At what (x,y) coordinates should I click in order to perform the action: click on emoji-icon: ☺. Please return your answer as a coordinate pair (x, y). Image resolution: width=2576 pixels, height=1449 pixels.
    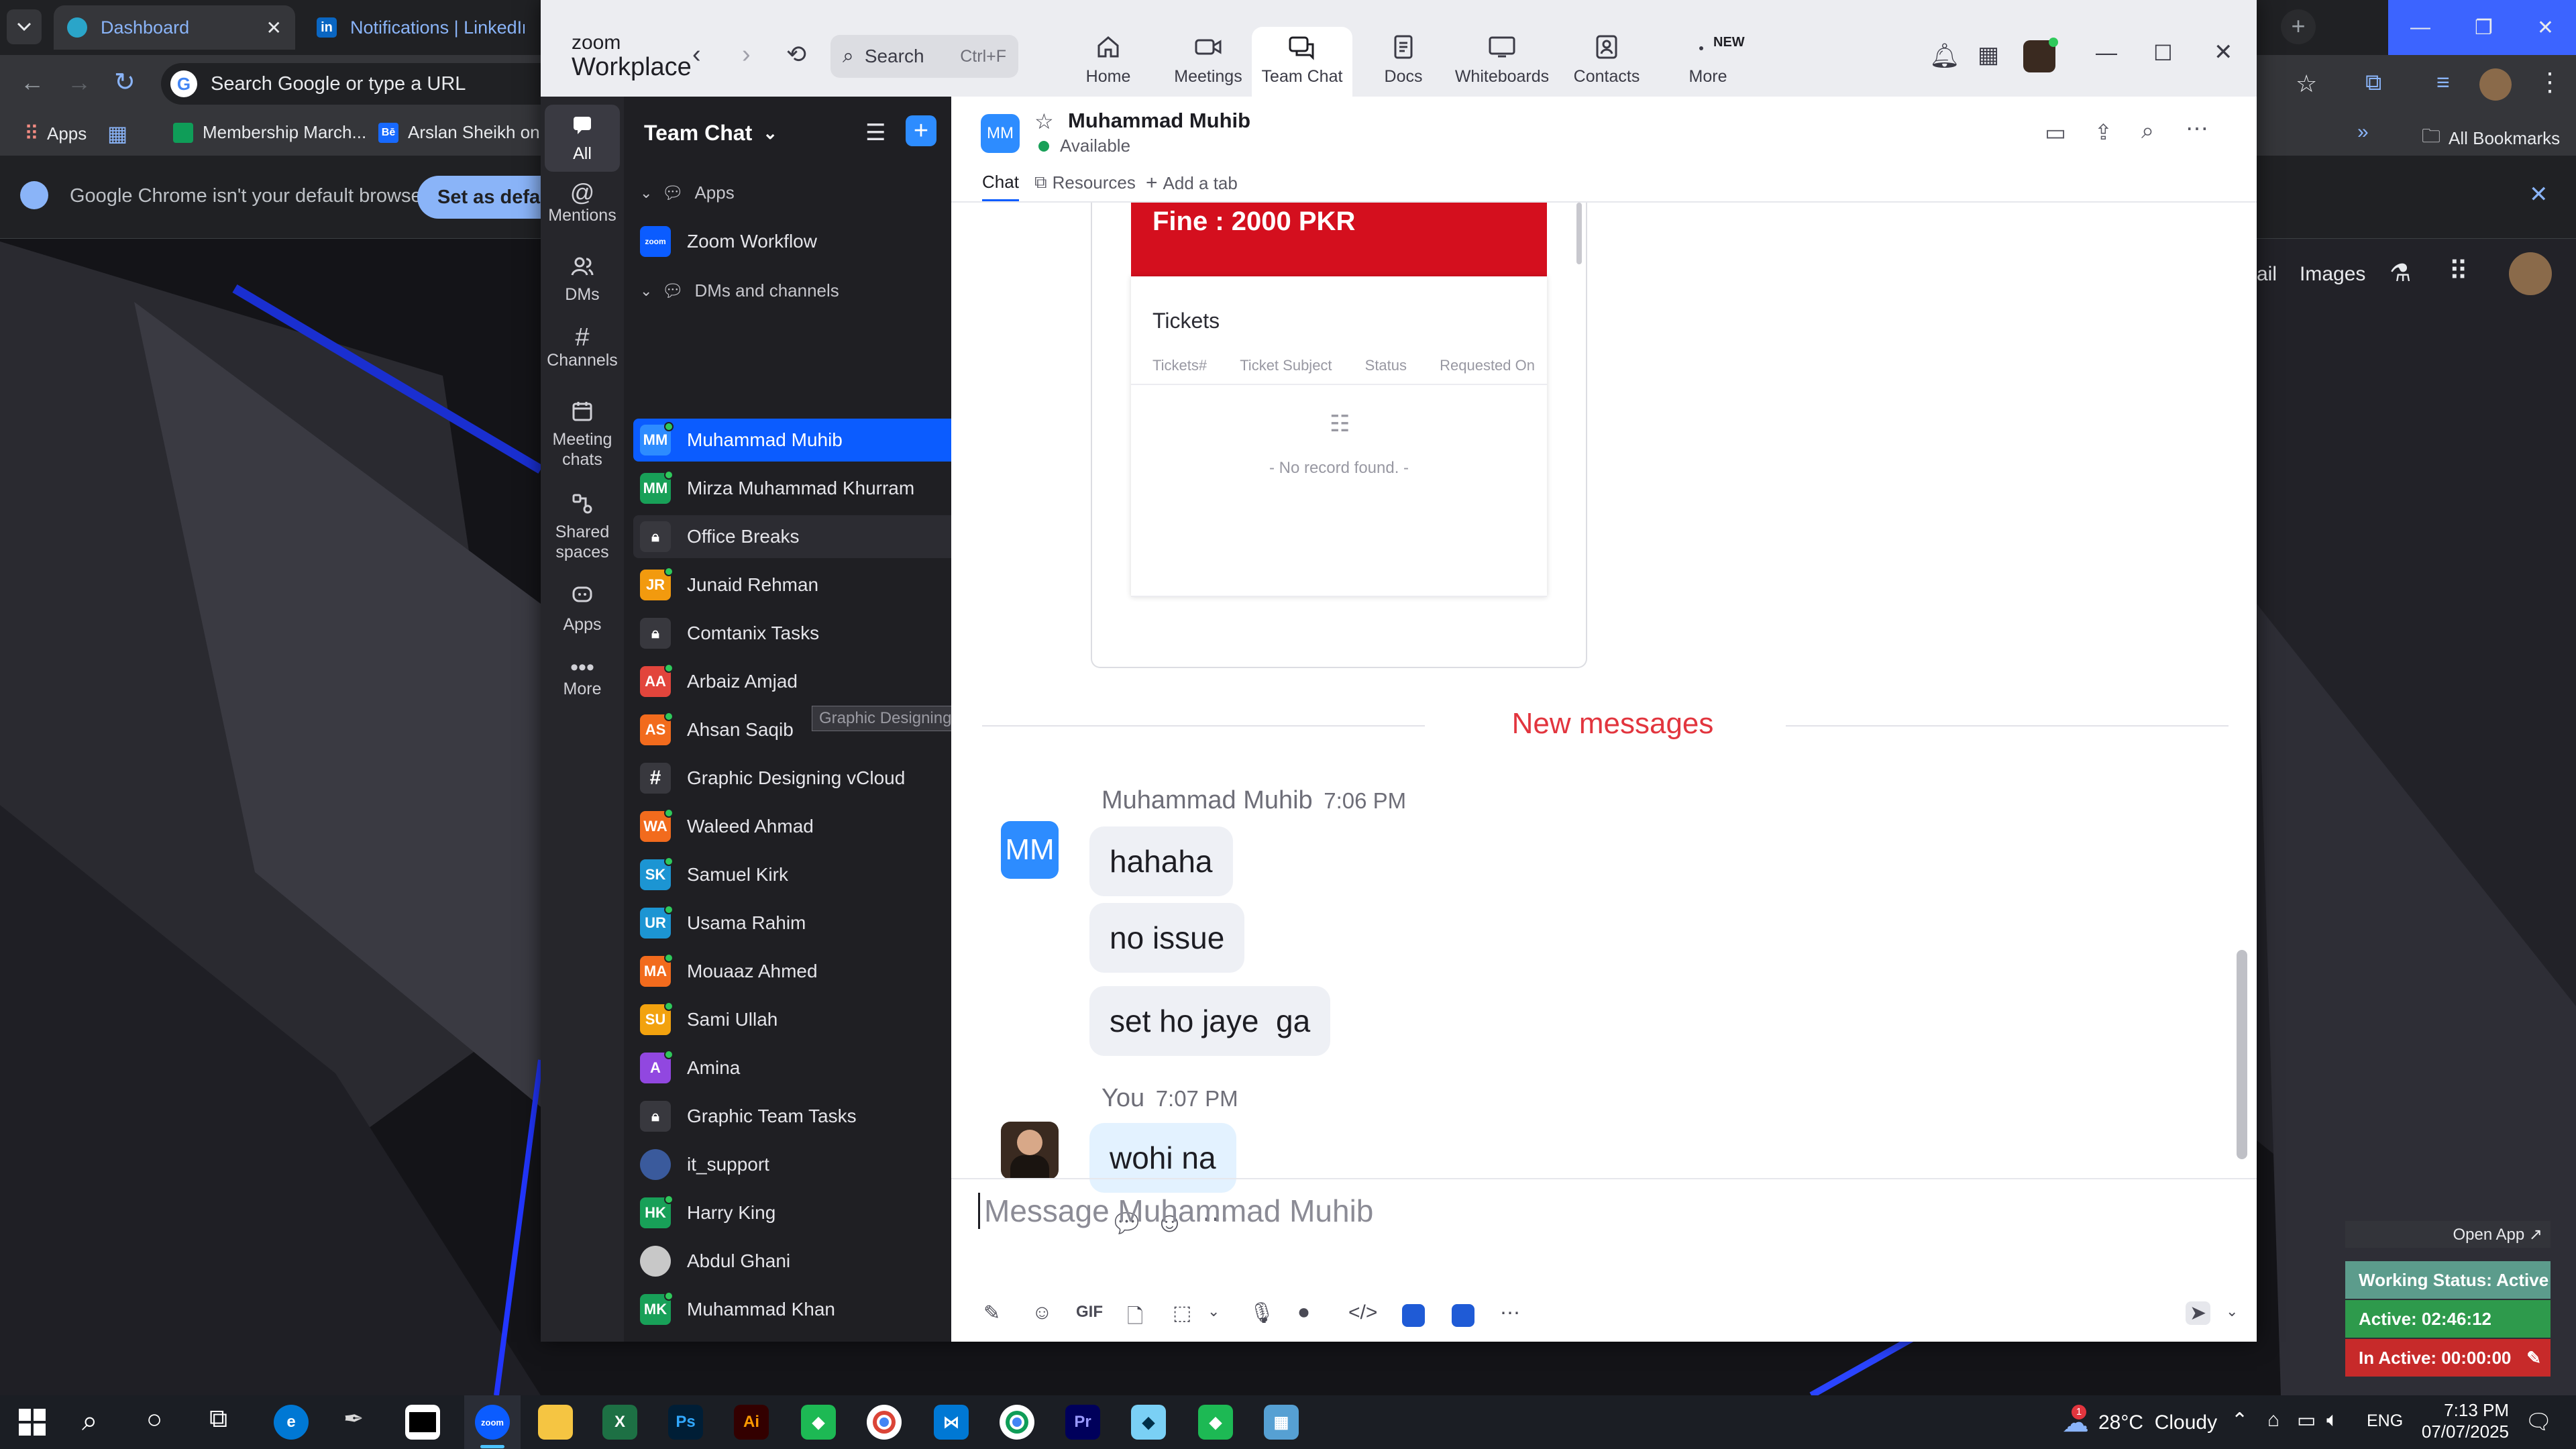
    Looking at the image, I should click on (1042, 1312).